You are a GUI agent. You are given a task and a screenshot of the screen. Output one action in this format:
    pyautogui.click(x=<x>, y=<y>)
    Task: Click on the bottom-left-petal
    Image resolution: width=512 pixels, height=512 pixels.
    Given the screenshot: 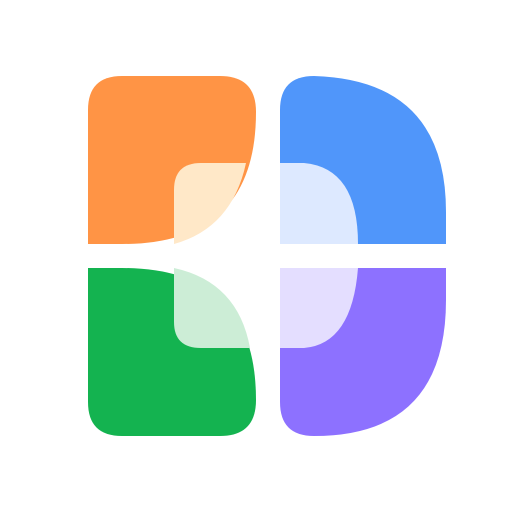 What is the action you would take?
    pyautogui.click(x=172, y=352)
    